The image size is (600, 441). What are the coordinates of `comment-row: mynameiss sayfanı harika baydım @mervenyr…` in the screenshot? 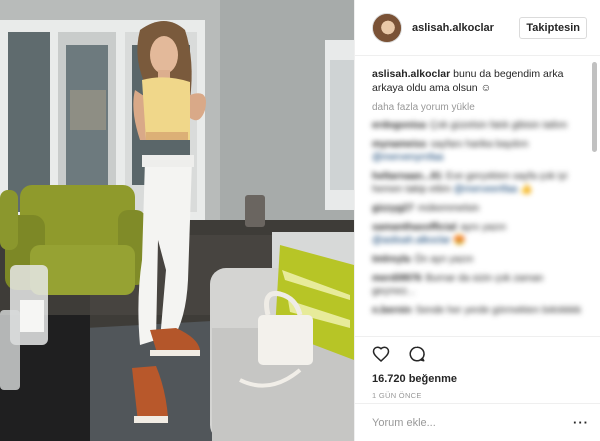 It's located at (479, 151).